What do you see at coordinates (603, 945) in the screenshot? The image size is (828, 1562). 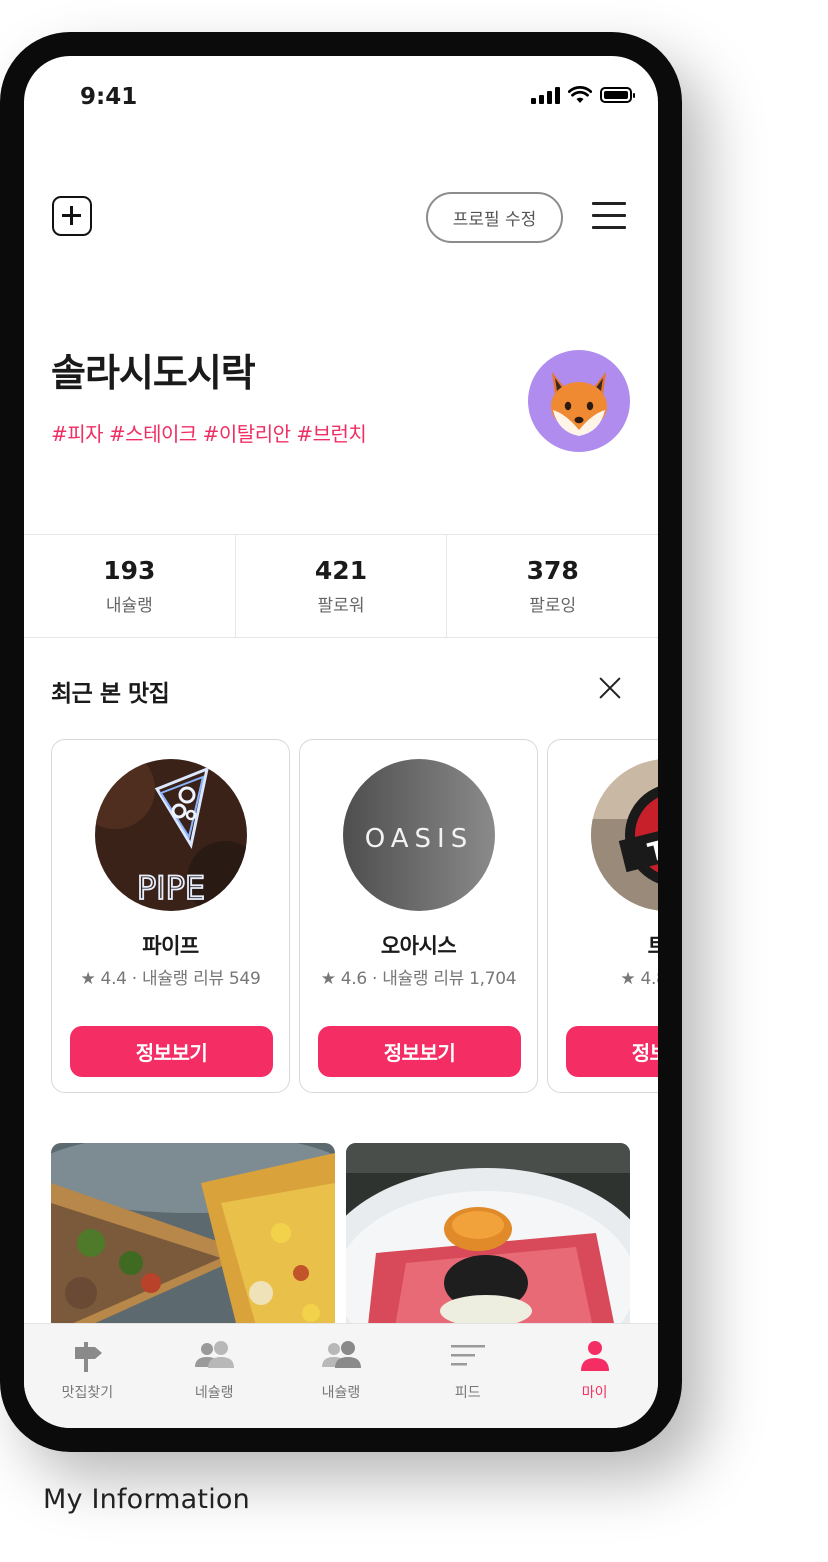 I see `restaurant-name: 트로` at bounding box center [603, 945].